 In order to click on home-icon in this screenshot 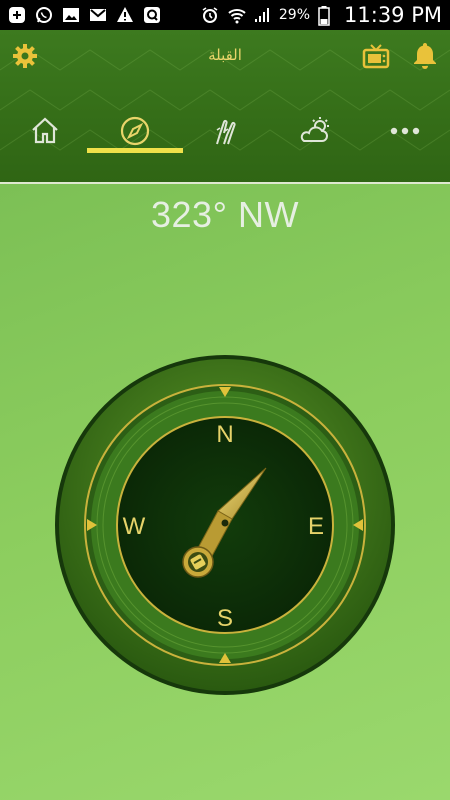, I will do `click(45, 130)`.